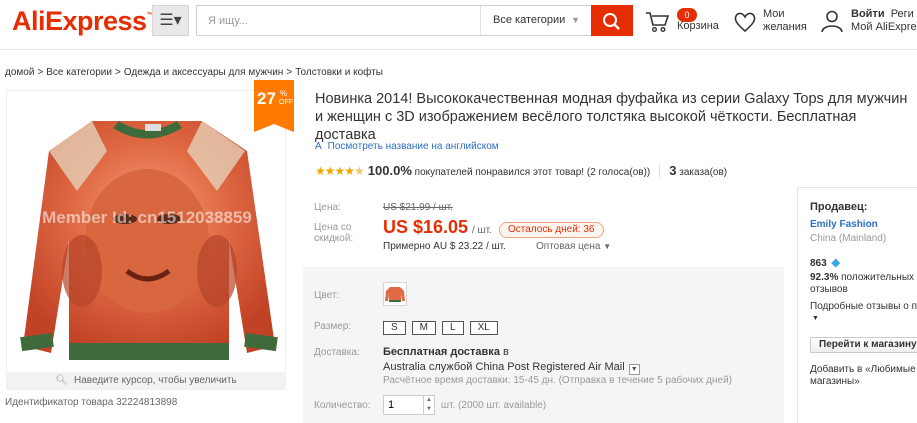  Describe the element at coordinates (745, 22) in the screenshot. I see `heart-icon` at that location.